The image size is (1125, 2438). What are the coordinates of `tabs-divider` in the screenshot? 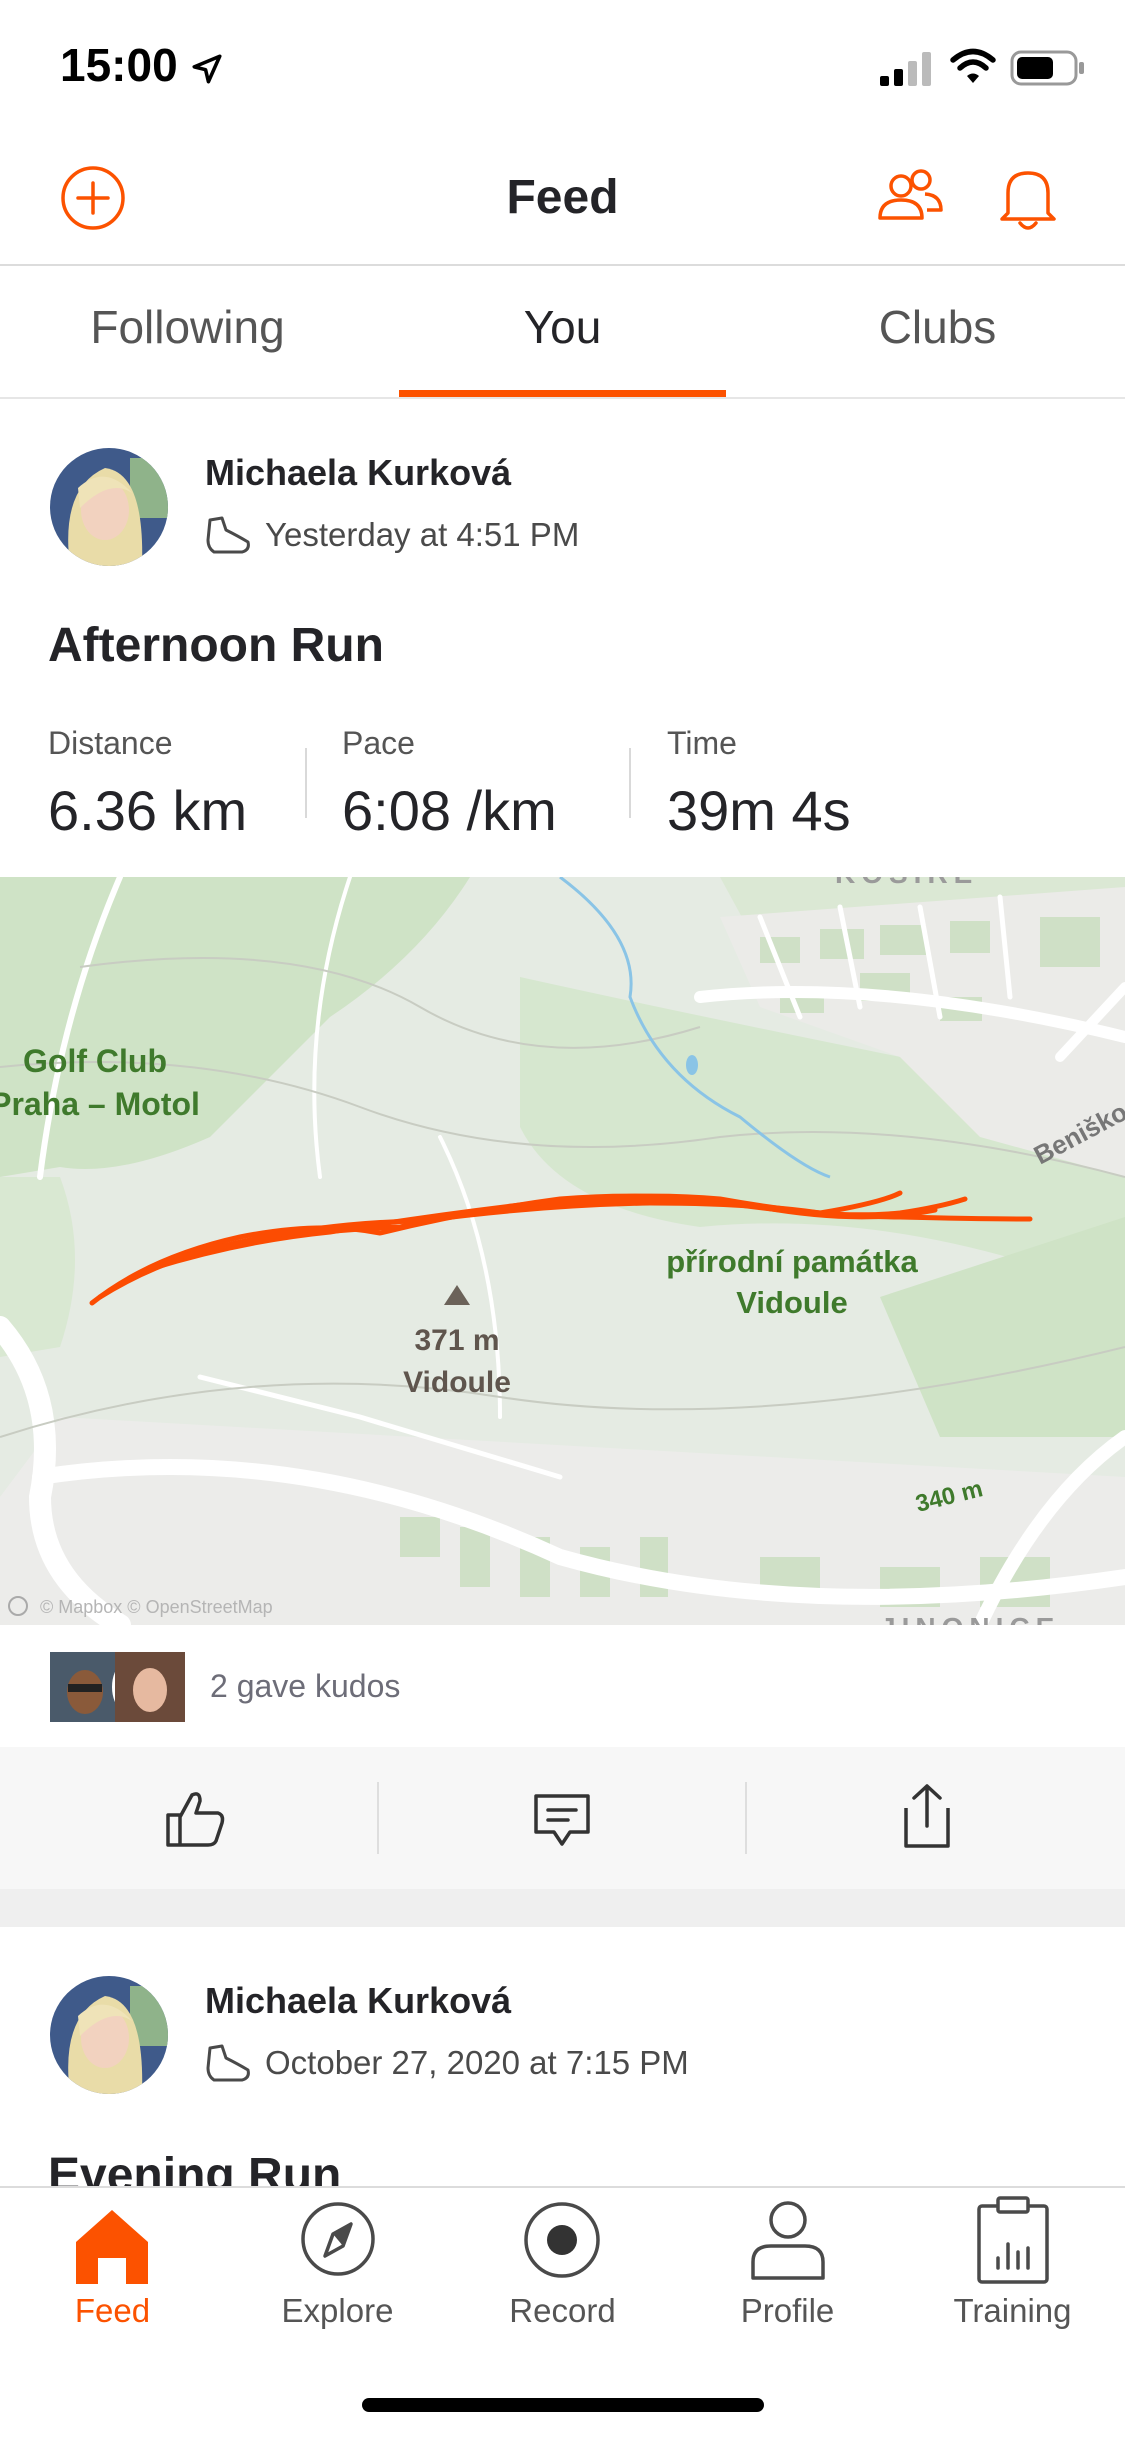 It's located at (562, 398).